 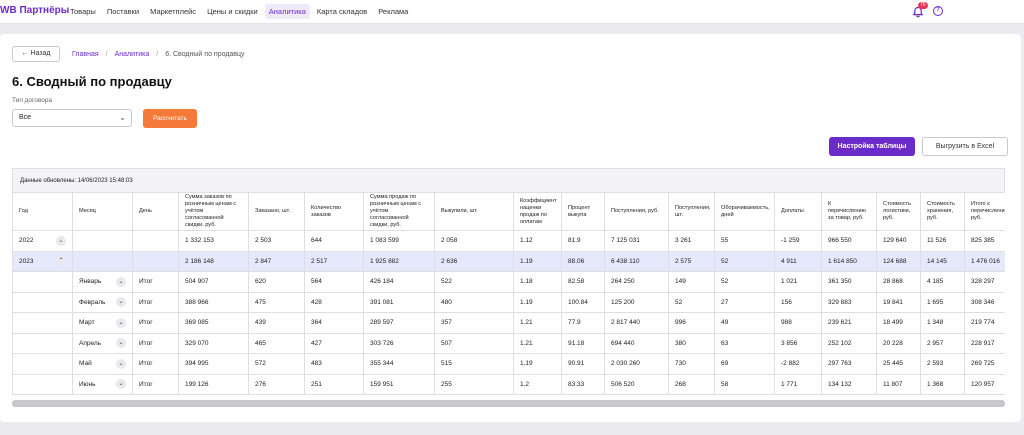 What do you see at coordinates (26, 261) in the screenshot?
I see `year-value: 2023` at bounding box center [26, 261].